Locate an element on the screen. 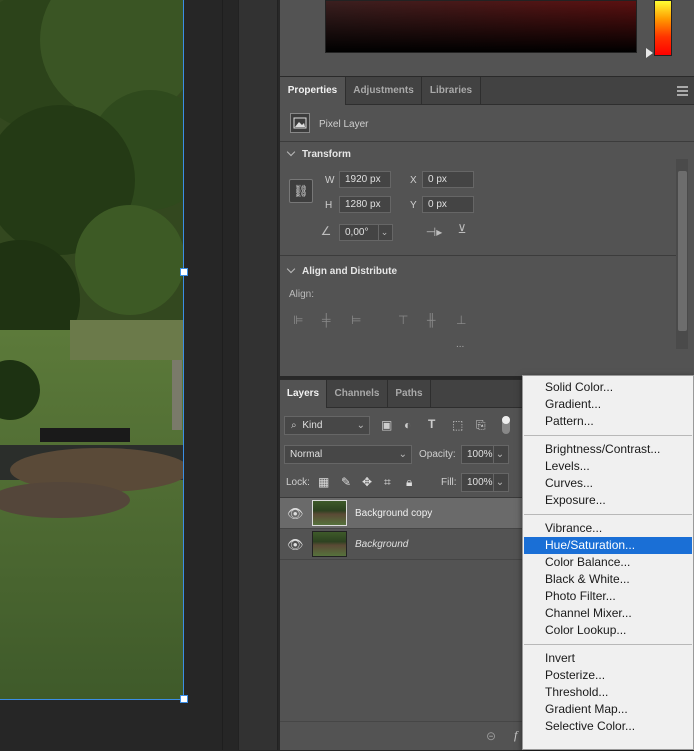  filter-type-icon: T is located at coordinates (431, 424).